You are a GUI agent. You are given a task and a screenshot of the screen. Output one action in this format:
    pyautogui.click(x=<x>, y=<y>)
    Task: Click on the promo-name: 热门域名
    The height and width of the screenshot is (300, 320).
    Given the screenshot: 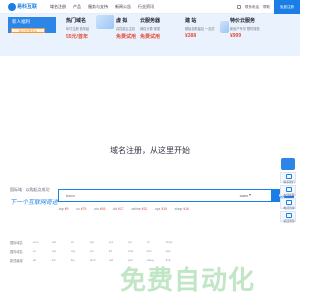 What is the action you would take?
    pyautogui.click(x=76, y=21)
    